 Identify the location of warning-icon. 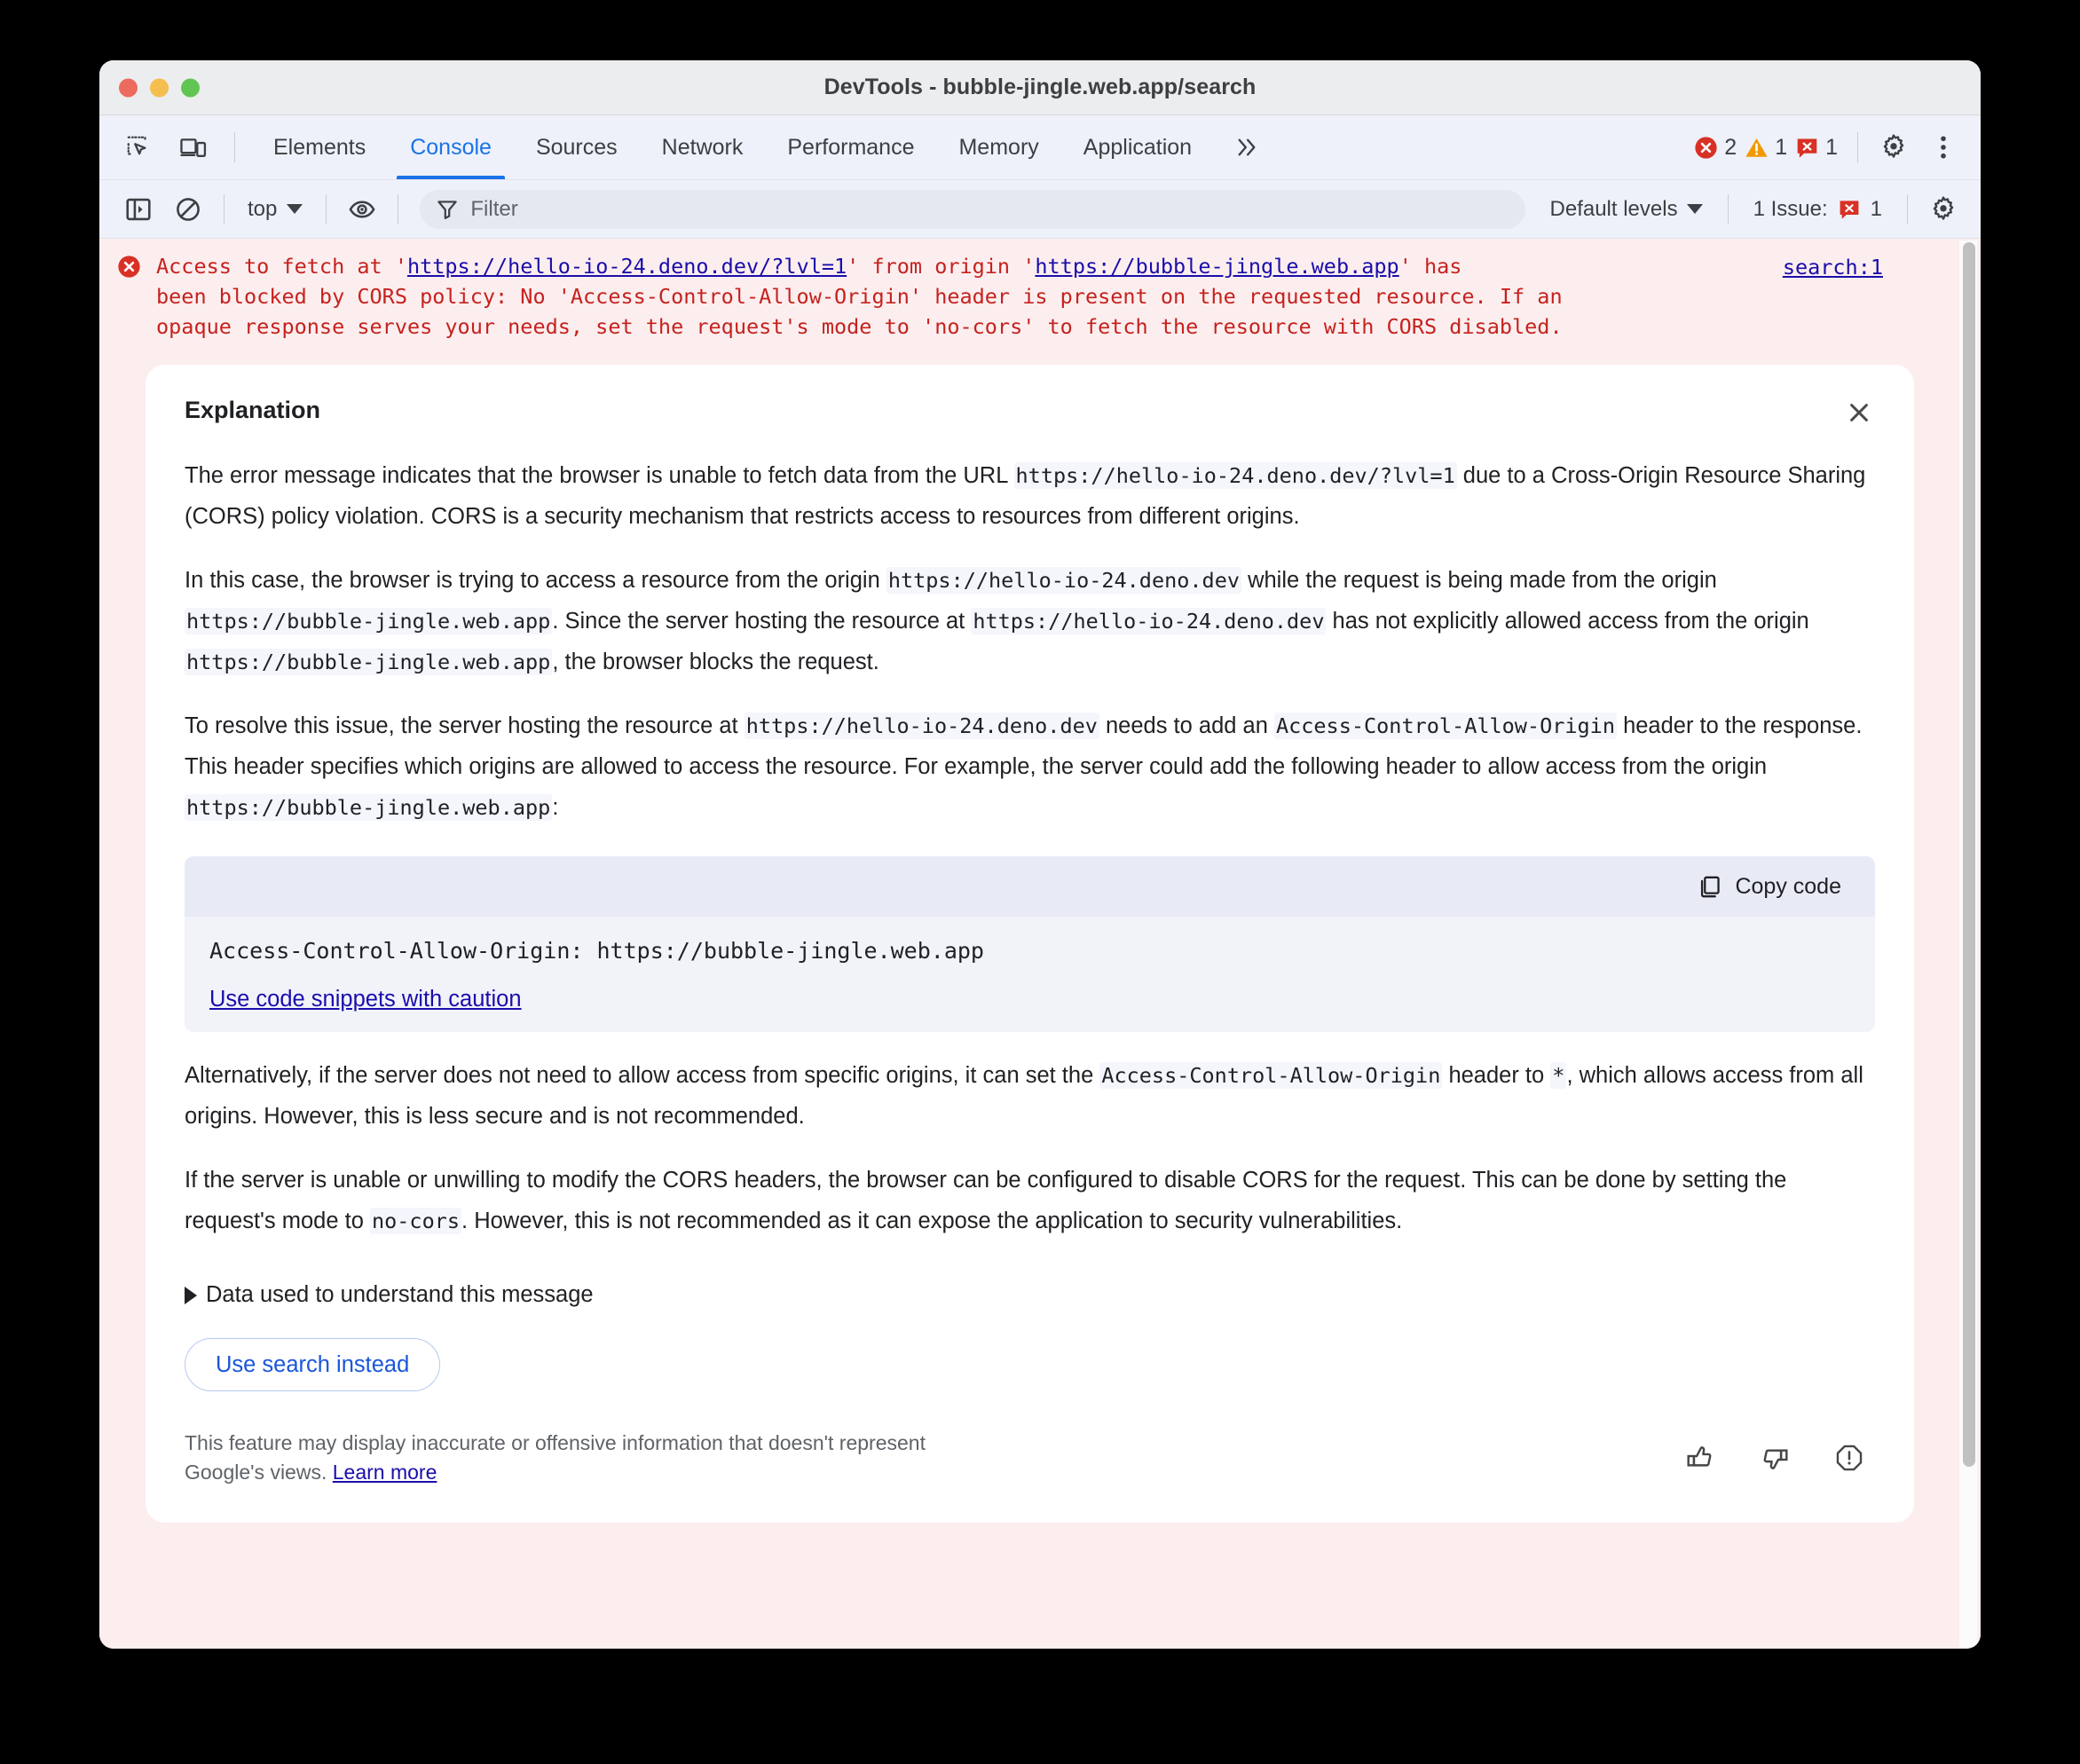
(1756, 147).